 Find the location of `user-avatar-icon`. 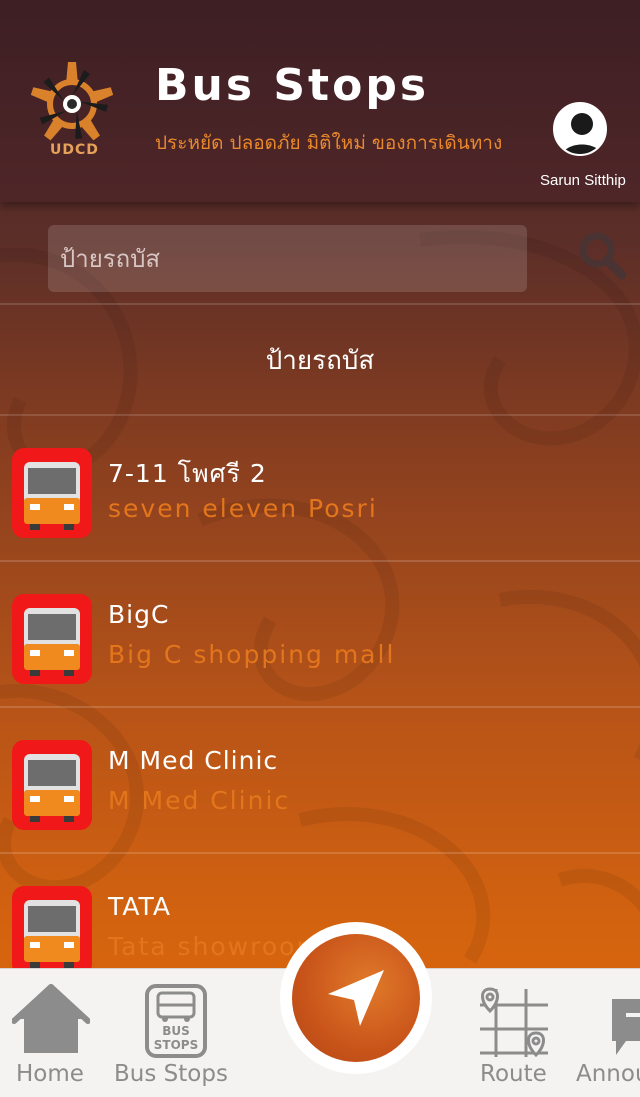

user-avatar-icon is located at coordinates (580, 129).